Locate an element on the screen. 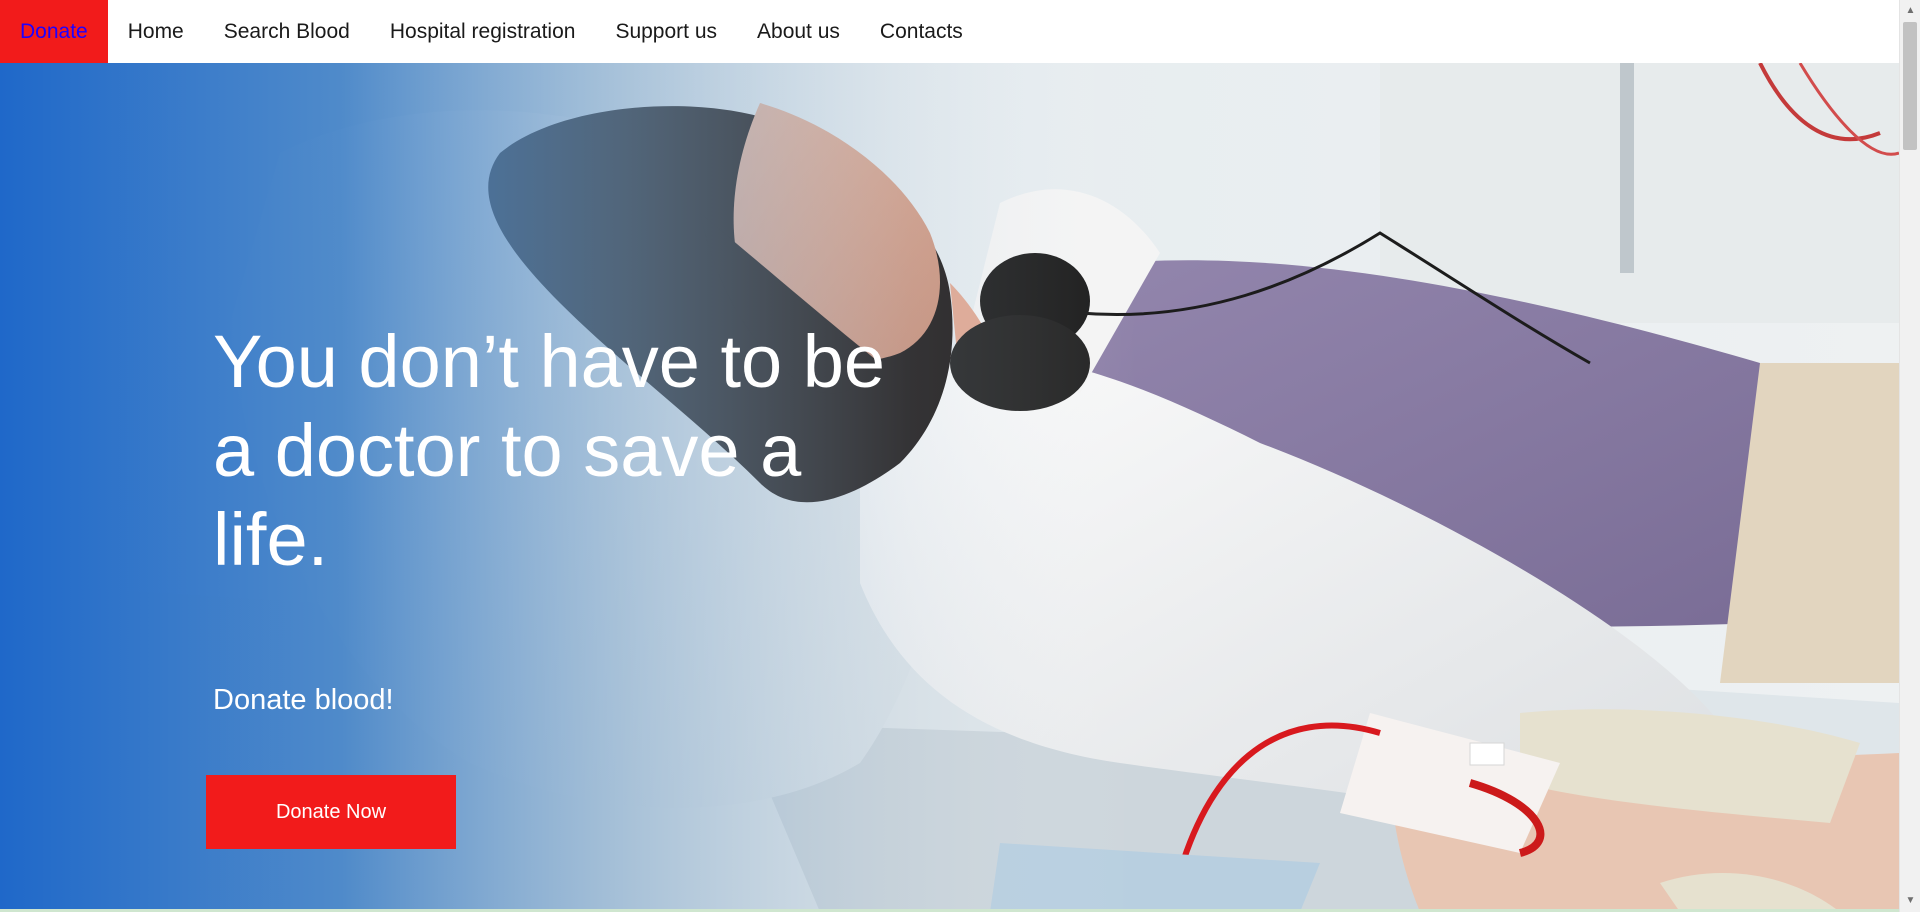 This screenshot has width=1920, height=912. nav-item-donate: Donate is located at coordinates (54, 31).